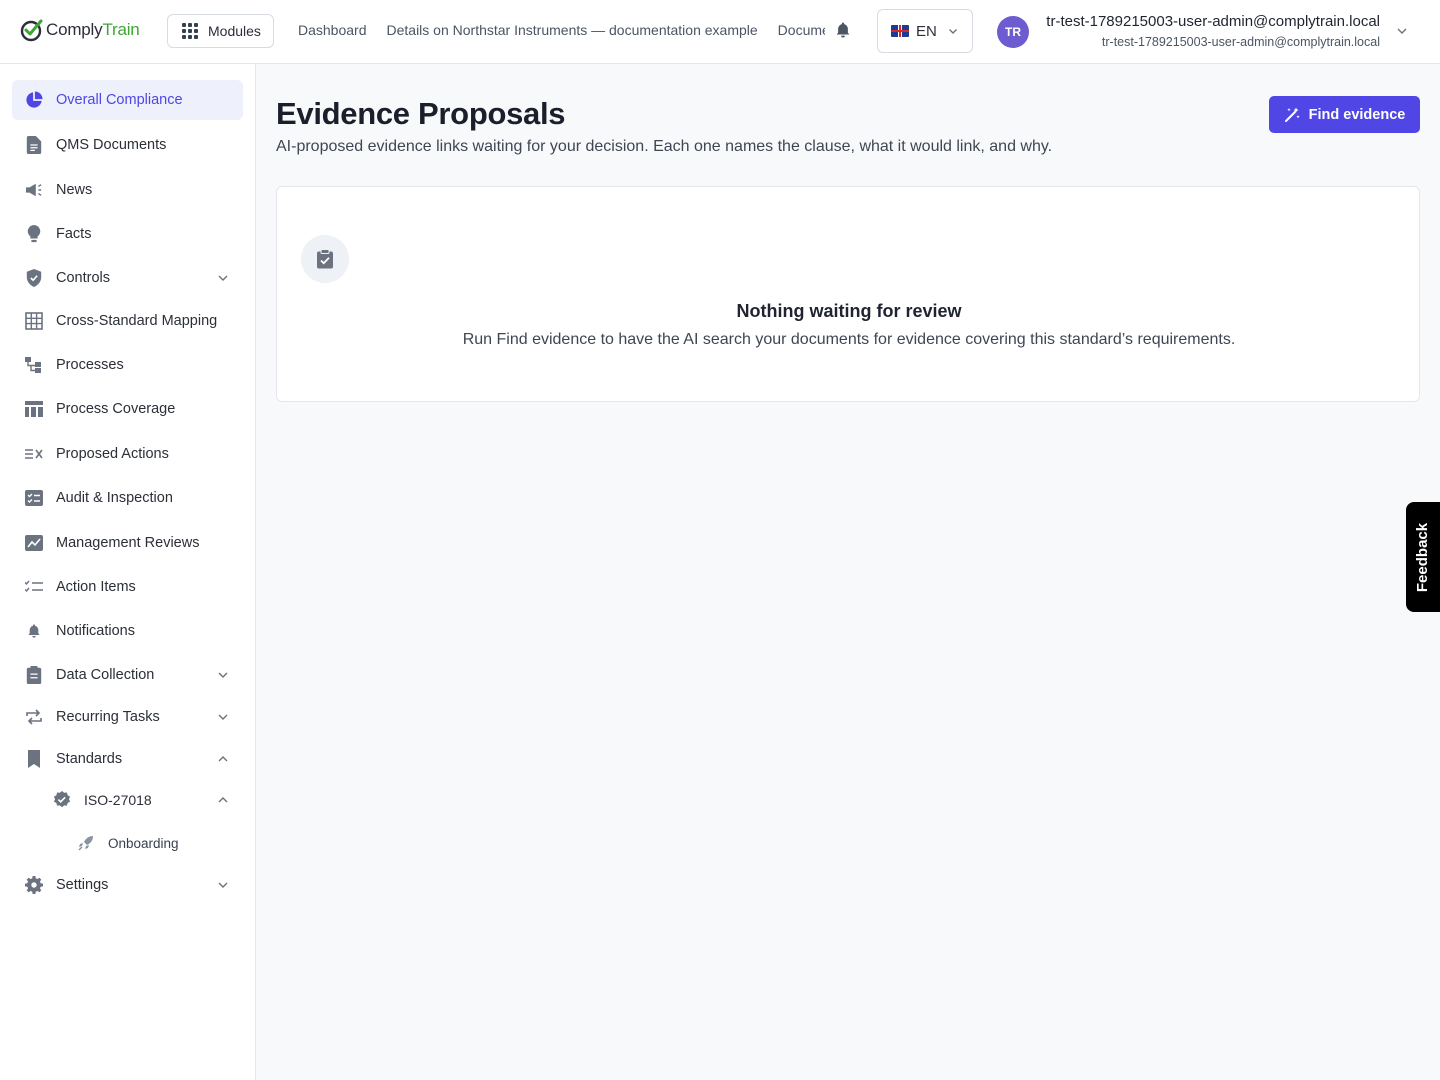 The image size is (1440, 1080). Describe the element at coordinates (74, 190) in the screenshot. I see `sidebar-item-label: News` at that location.